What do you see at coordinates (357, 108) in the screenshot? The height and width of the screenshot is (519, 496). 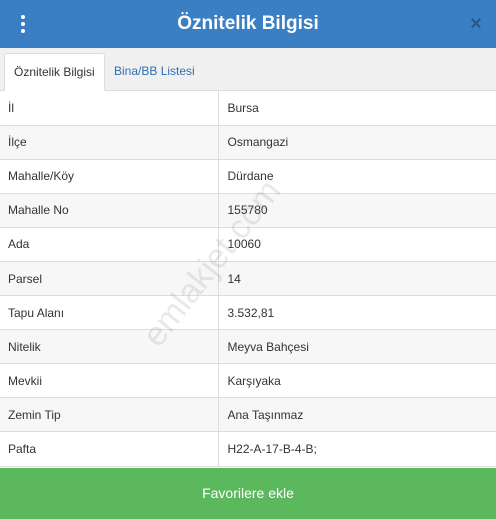 I see `attribute-value: Bursa` at bounding box center [357, 108].